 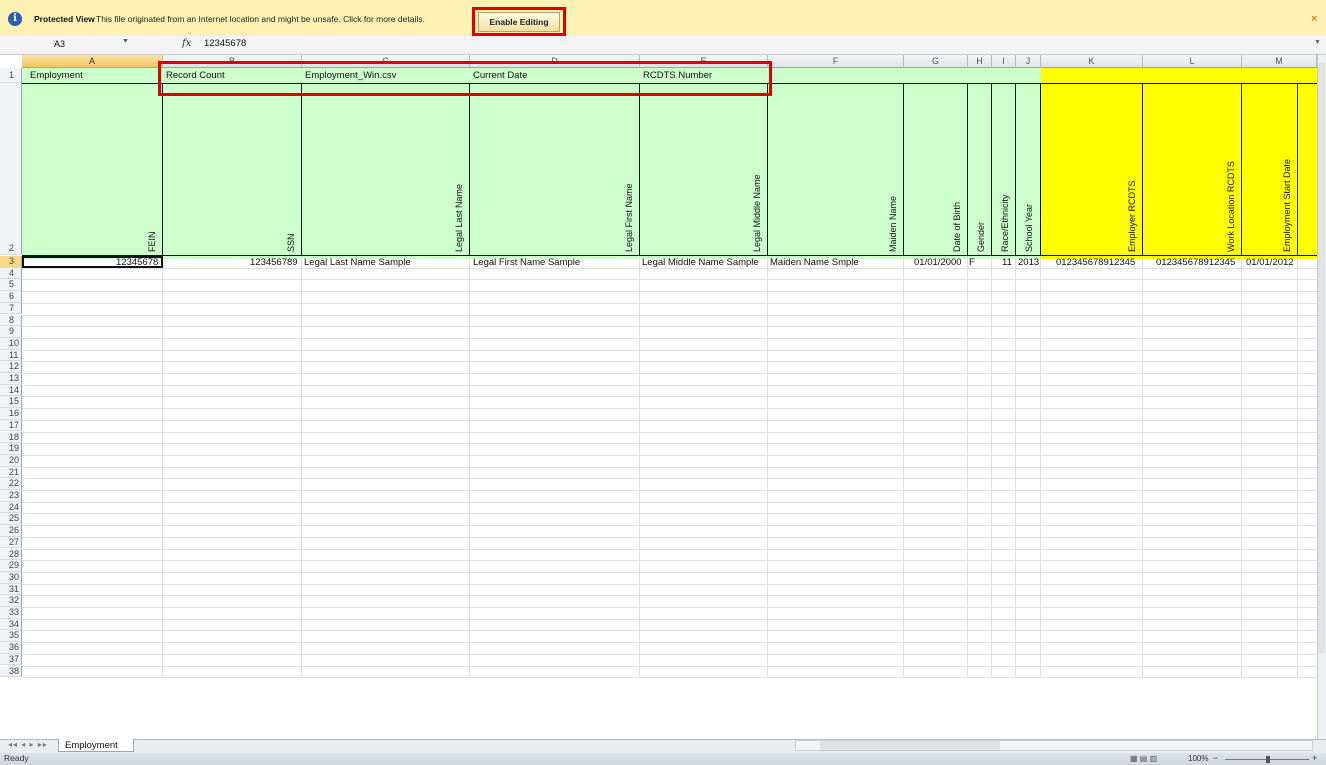 I want to click on row-header: 15, so click(x=11, y=402).